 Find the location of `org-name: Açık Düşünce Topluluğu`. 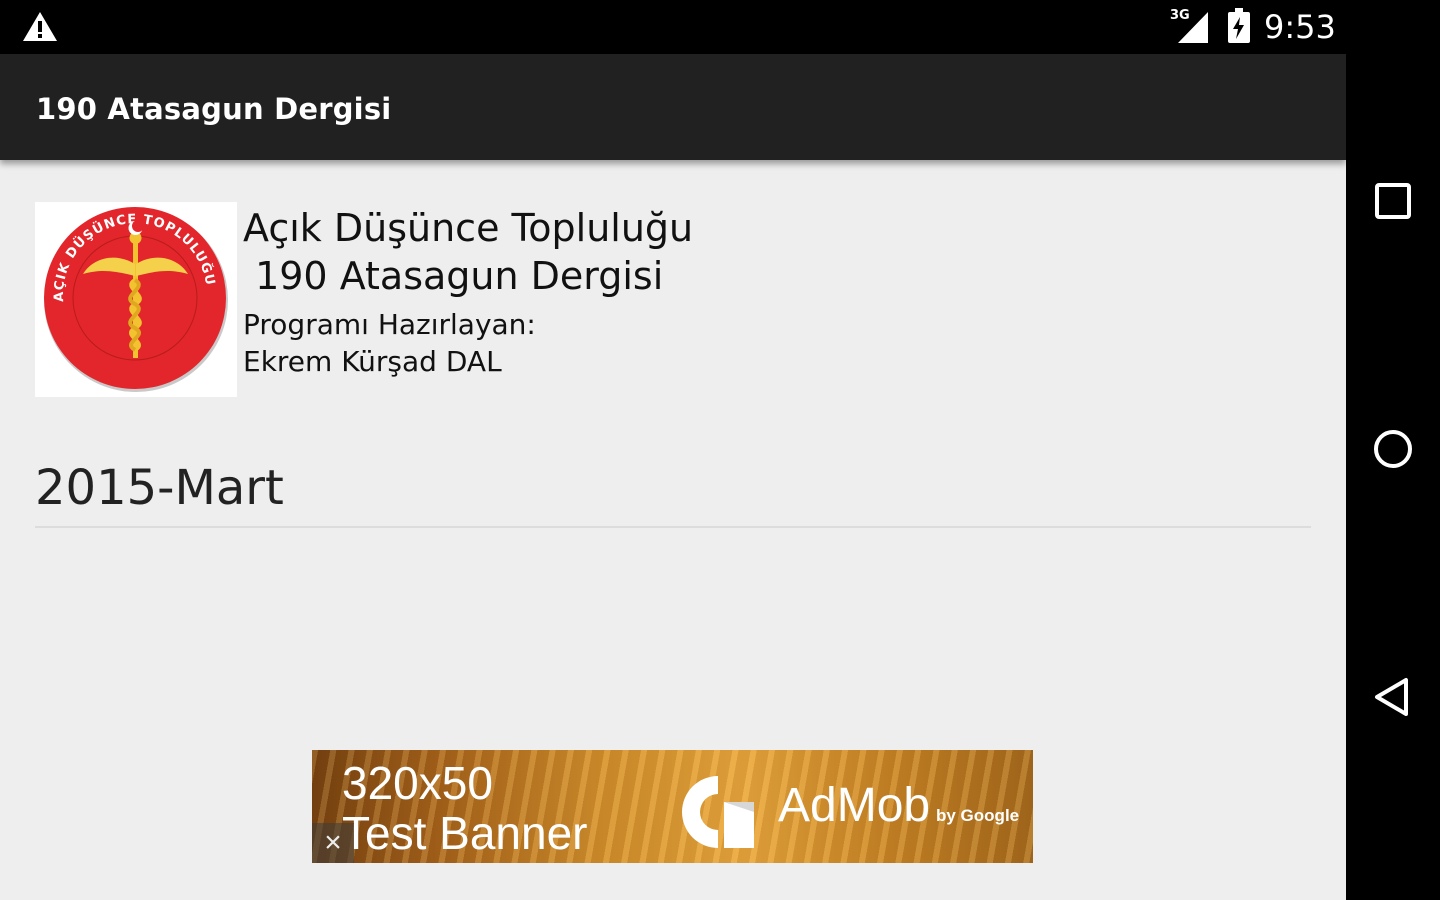

org-name: Açık Düşünce Topluluğu is located at coordinates (468, 228).